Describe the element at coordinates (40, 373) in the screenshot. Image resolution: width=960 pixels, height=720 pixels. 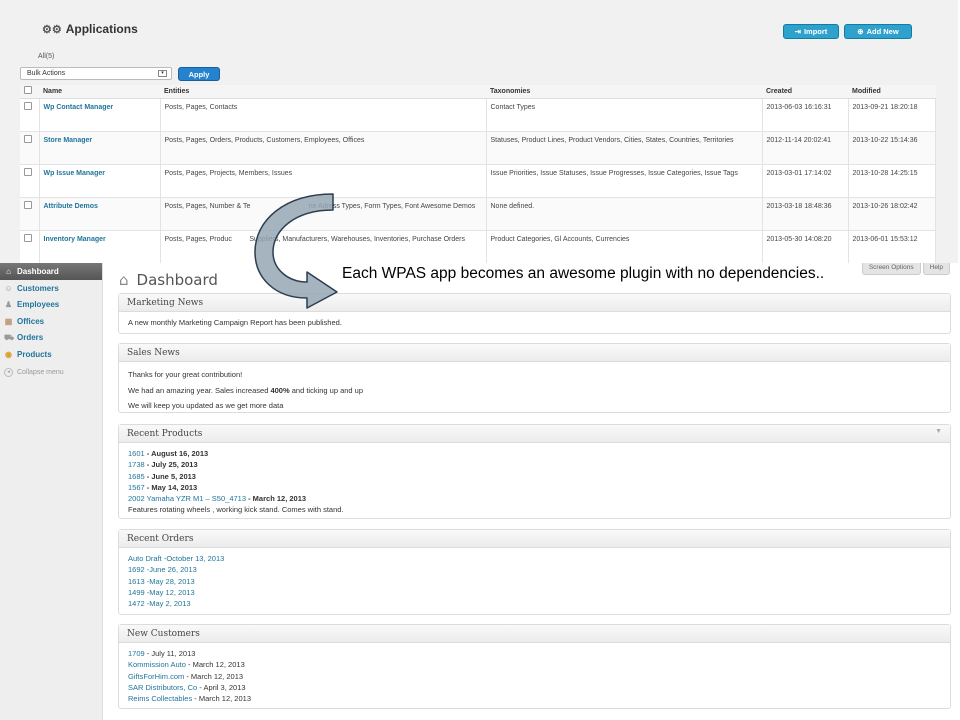
I see `sidebar-item-label: Collapse menu` at that location.